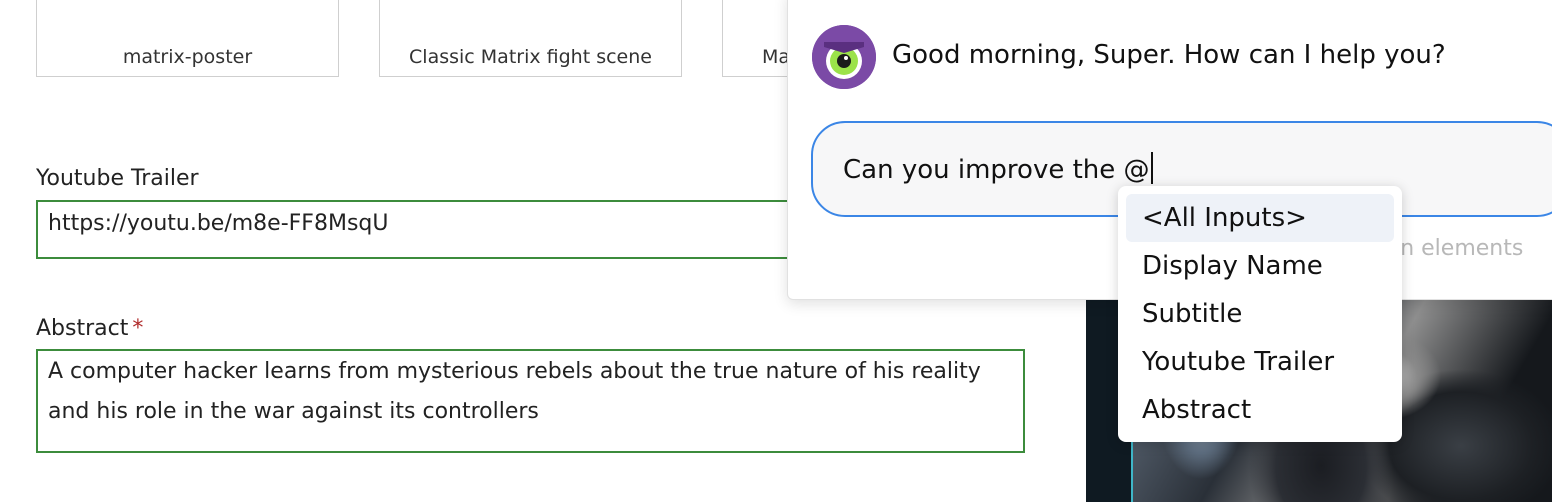  I want to click on prompt-input-text: Can you improve the @, so click(998, 168).